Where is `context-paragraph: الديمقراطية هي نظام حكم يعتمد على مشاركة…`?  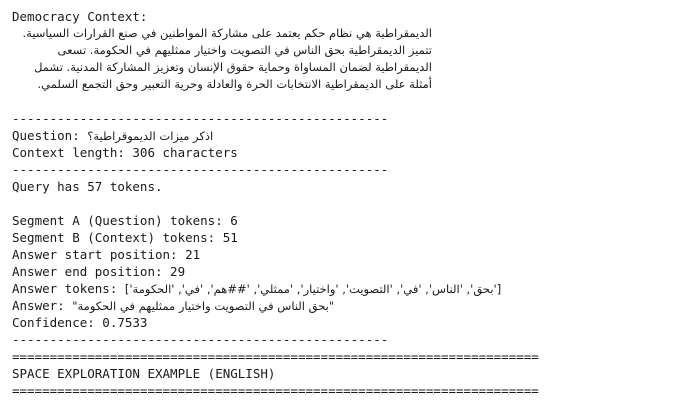
context-paragraph: الديمقراطية هي نظام حكم يعتمد على مشاركة… is located at coordinates (222, 59).